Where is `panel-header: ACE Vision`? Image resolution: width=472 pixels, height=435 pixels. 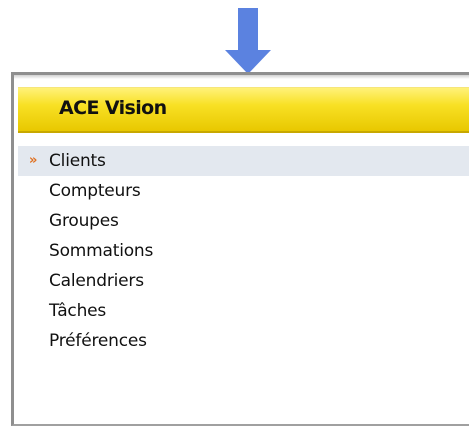
panel-header: ACE Vision is located at coordinates (243, 110).